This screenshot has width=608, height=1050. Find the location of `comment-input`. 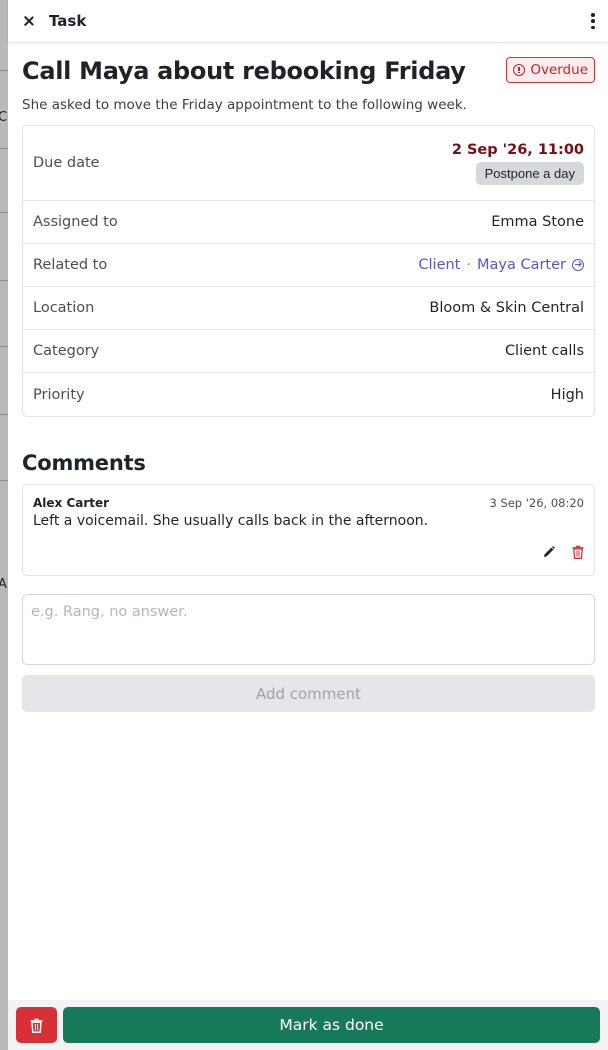

comment-input is located at coordinates (308, 629).